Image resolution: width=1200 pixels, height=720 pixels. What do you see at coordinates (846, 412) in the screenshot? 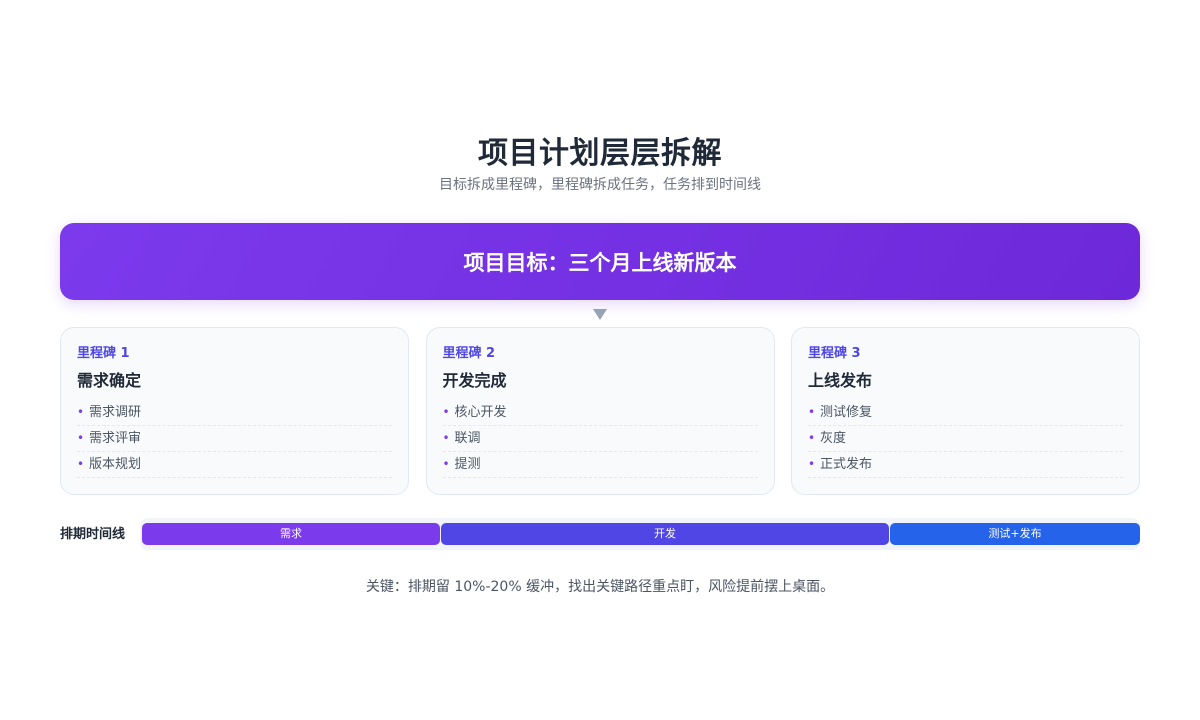
I see `task-label: 测试修复` at bounding box center [846, 412].